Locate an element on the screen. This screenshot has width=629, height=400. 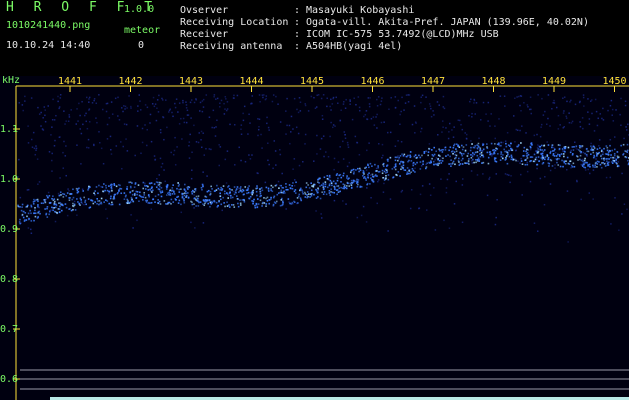
y-tick-label: 1.0 is located at coordinates (9, 179).